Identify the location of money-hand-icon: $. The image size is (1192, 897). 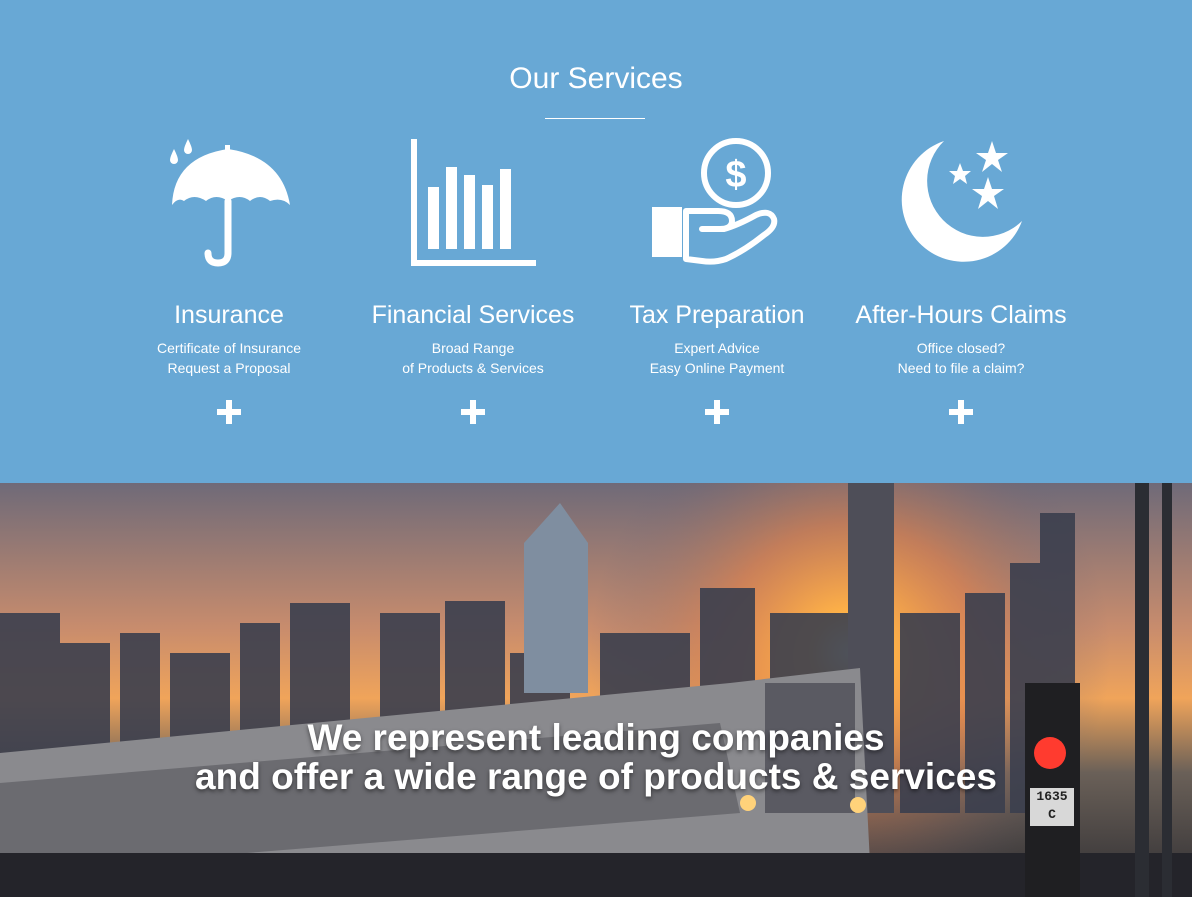
(715, 201).